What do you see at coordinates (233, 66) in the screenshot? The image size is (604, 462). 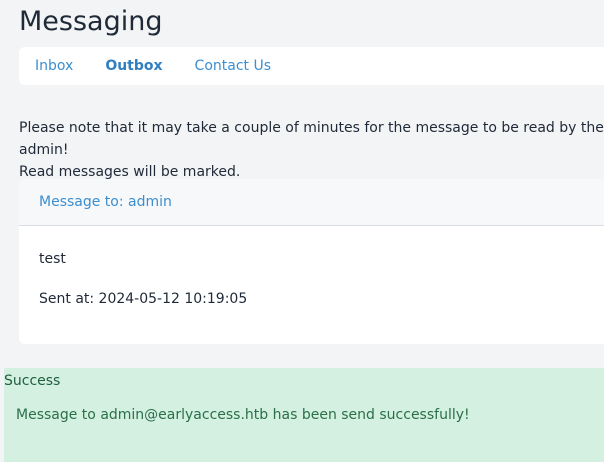 I see `tab-contact-us: Contact Us` at bounding box center [233, 66].